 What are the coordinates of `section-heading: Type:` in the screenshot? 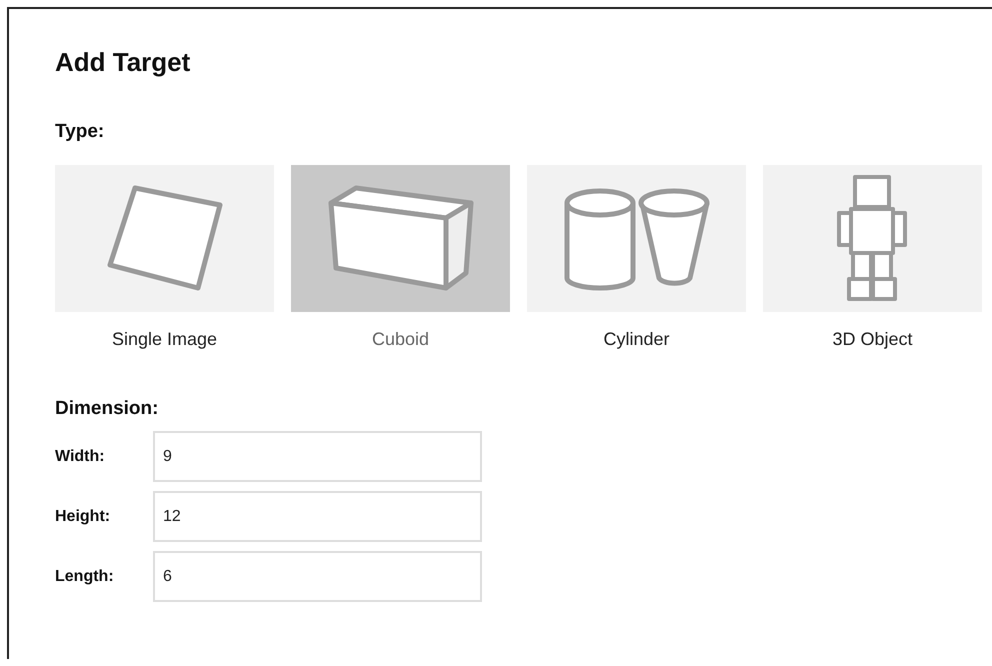 It's located at (80, 132).